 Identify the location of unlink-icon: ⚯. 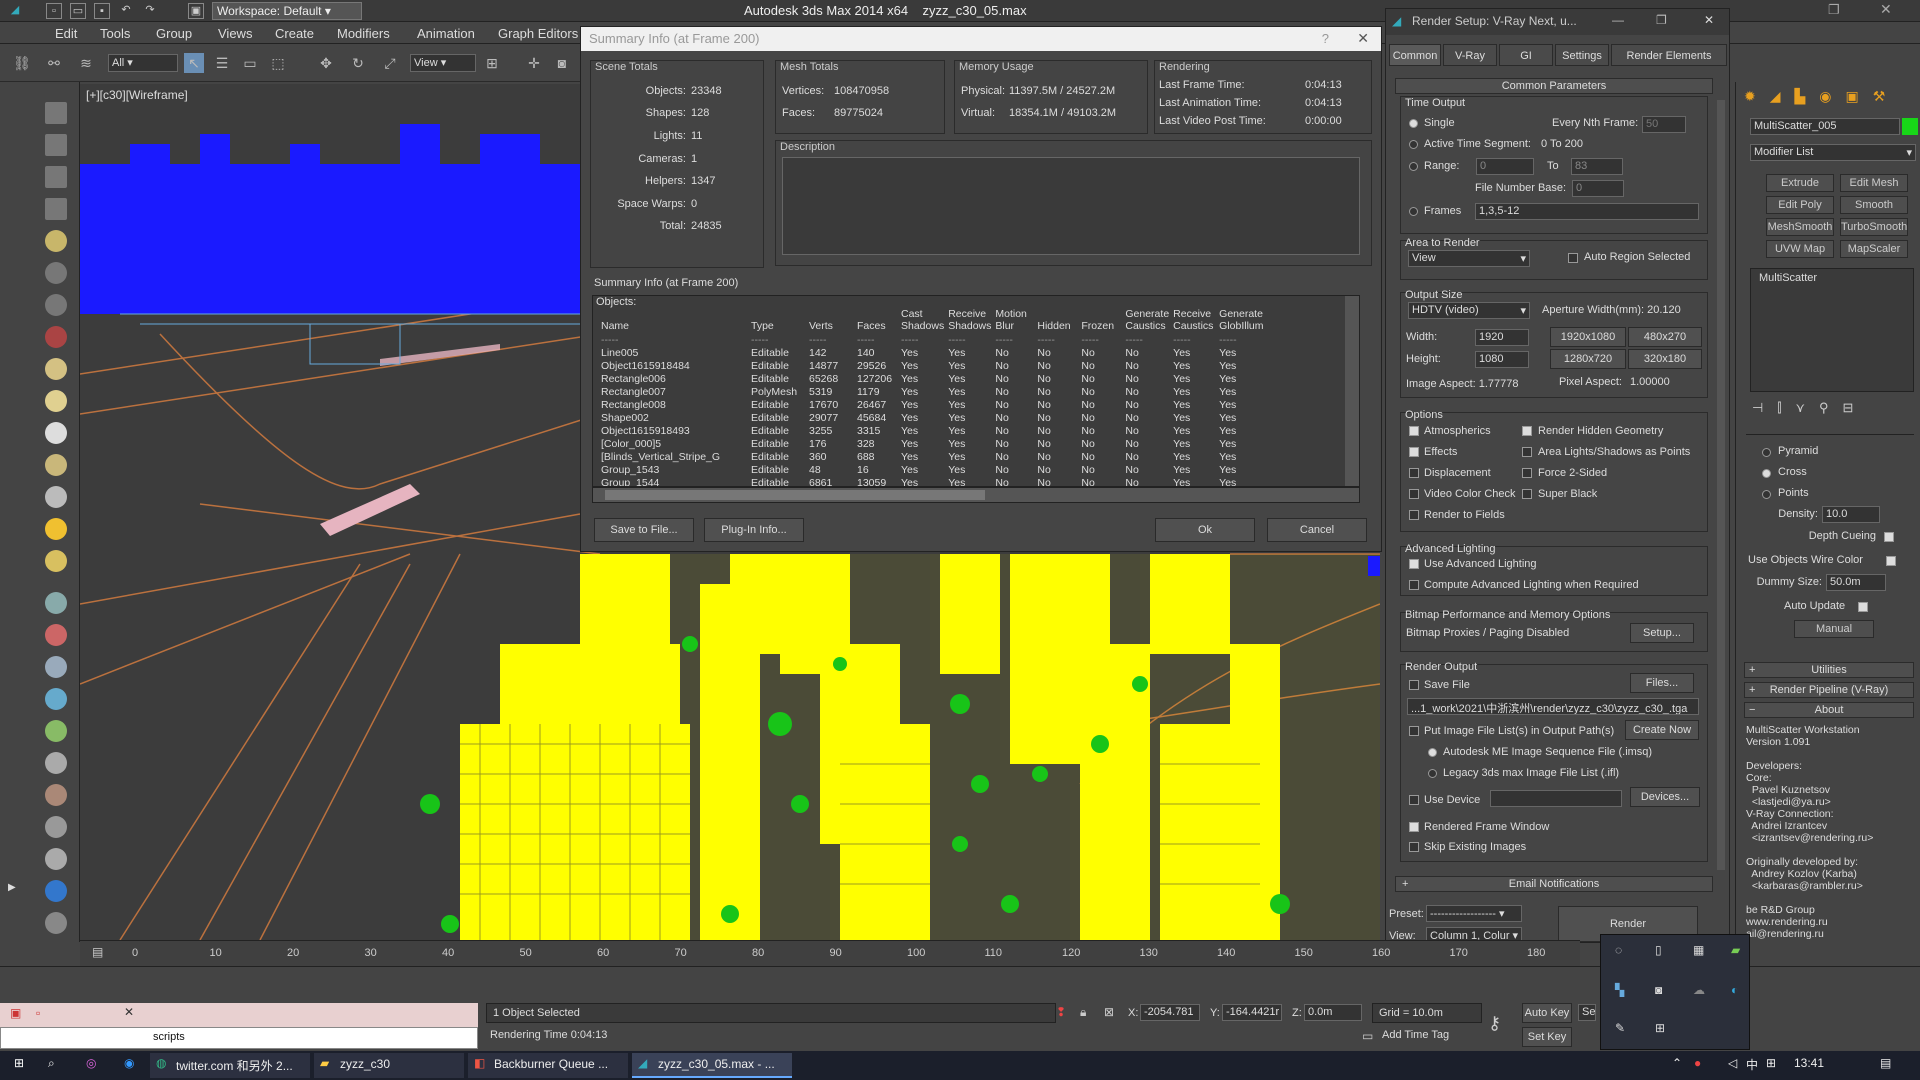
(54, 63).